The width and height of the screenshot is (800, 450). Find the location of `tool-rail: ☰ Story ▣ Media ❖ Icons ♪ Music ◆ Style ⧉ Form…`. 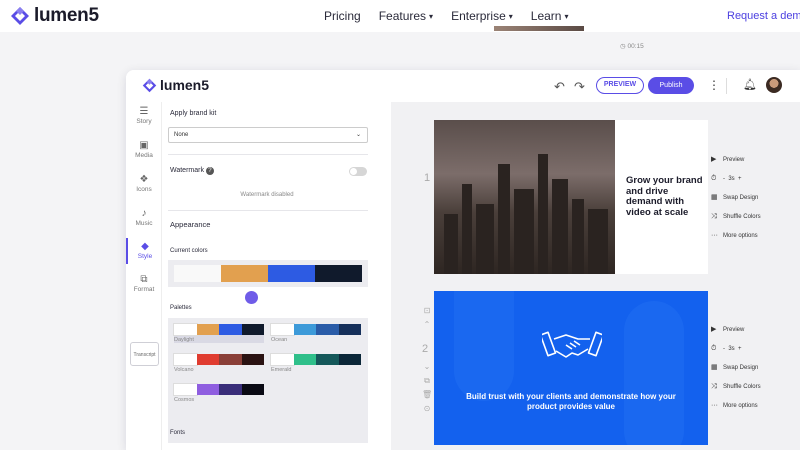

tool-rail: ☰ Story ▣ Media ❖ Icons ♪ Music ◆ Style ⧉ Form… is located at coordinates (144, 276).